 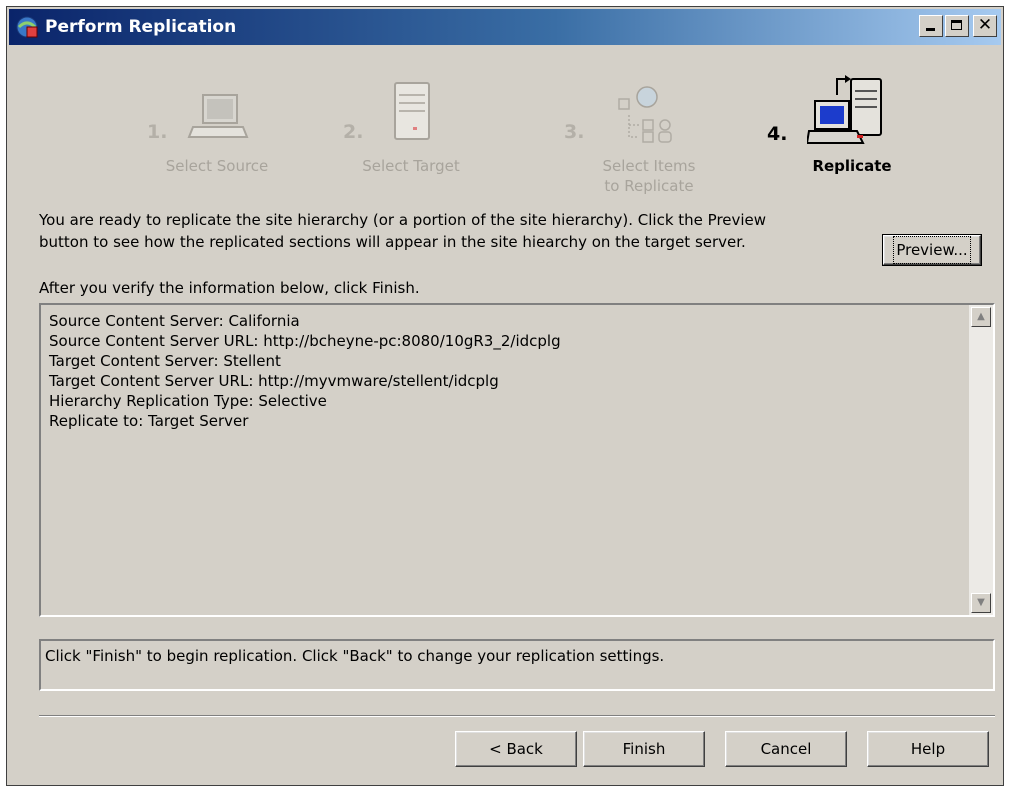 What do you see at coordinates (141, 27) in the screenshot?
I see `window-title: Perform Replication` at bounding box center [141, 27].